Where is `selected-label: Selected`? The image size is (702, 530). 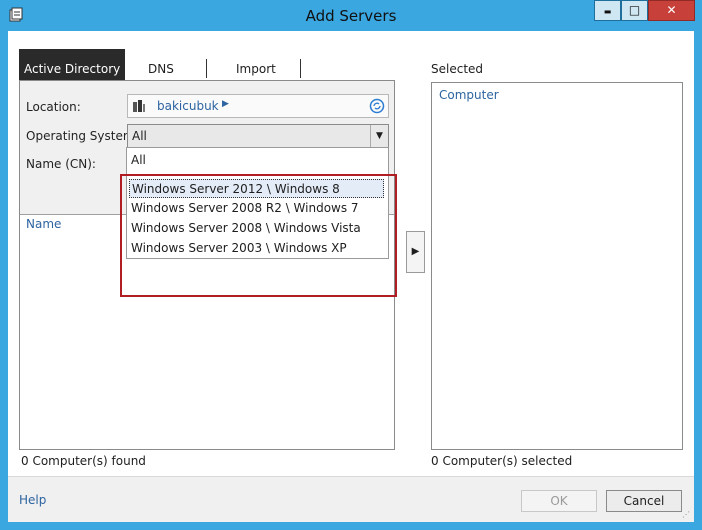
selected-label: Selected is located at coordinates (457, 69).